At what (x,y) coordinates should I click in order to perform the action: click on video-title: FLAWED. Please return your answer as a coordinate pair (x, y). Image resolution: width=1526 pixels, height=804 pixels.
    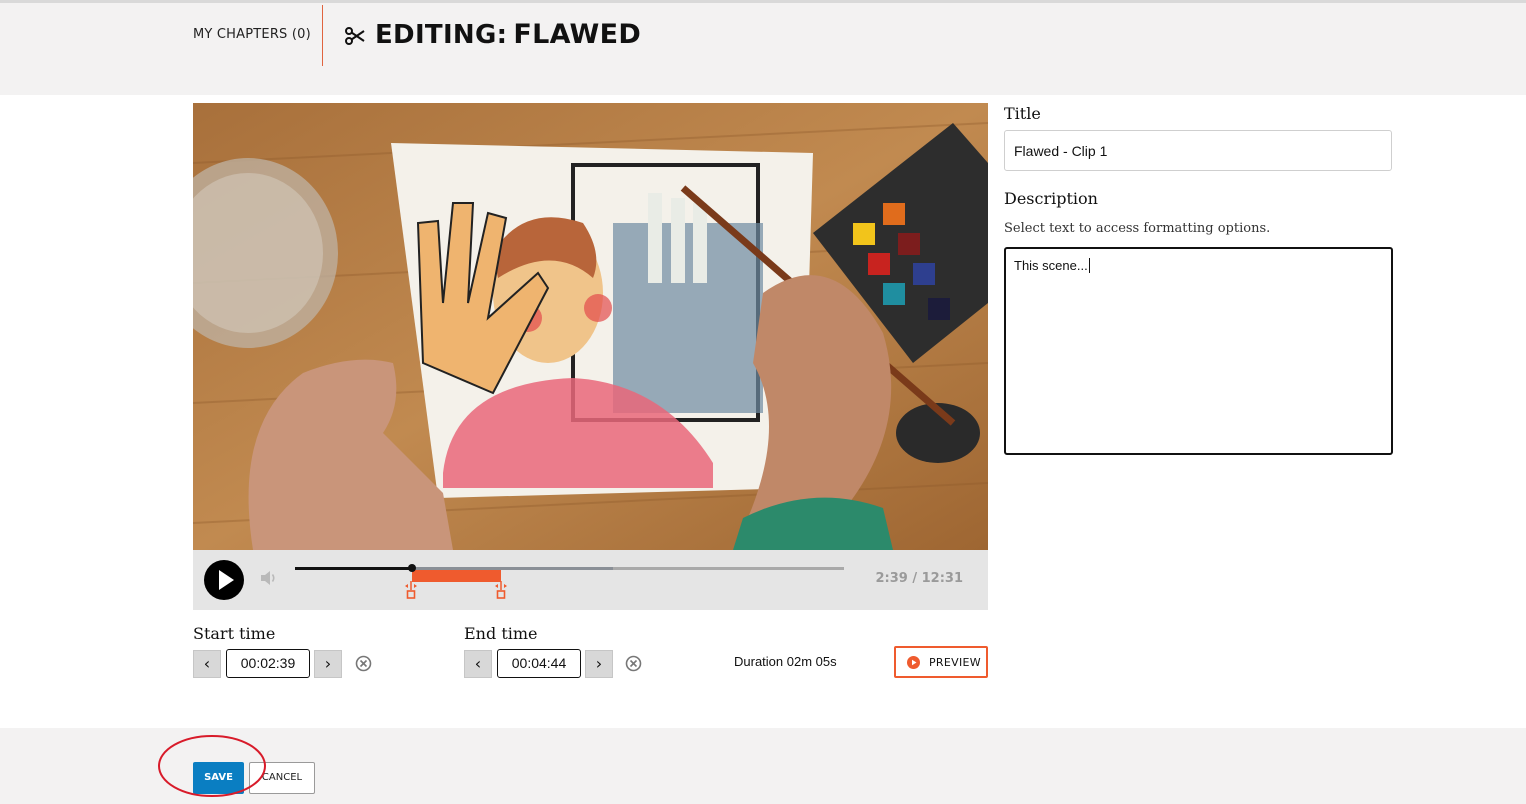
    Looking at the image, I should click on (577, 34).